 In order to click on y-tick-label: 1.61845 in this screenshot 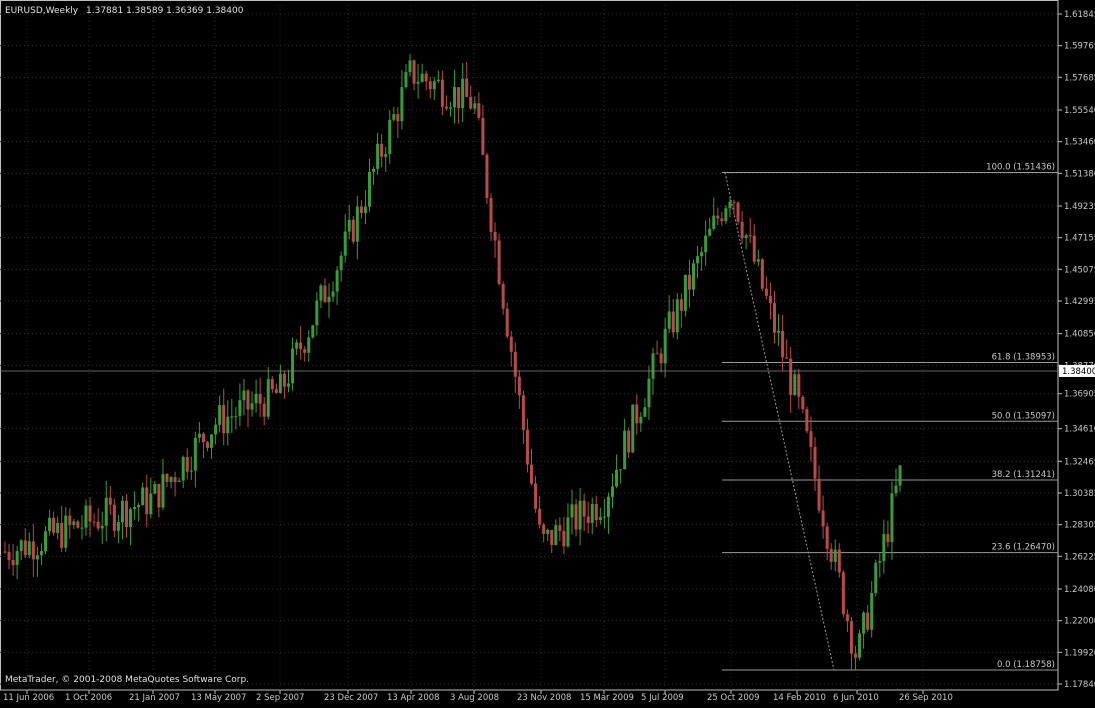, I will do `click(1079, 15)`.